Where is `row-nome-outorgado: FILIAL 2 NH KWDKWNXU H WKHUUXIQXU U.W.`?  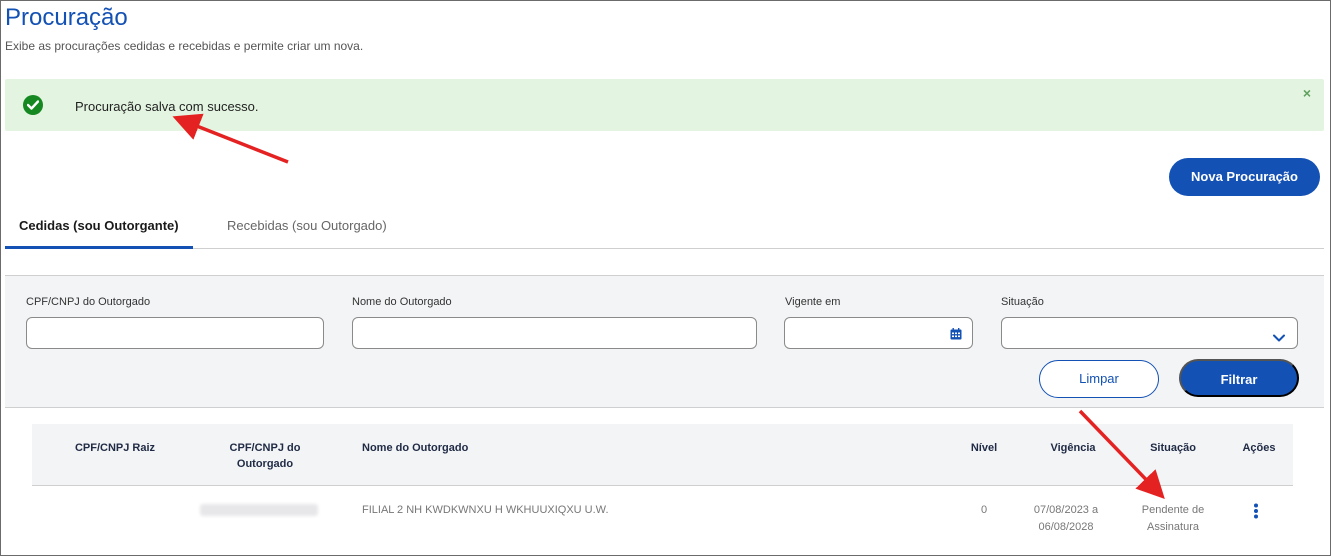
row-nome-outorgado: FILIAL 2 NH KWDKWNXU H WKHUUXIQXU U.W. is located at coordinates (485, 510).